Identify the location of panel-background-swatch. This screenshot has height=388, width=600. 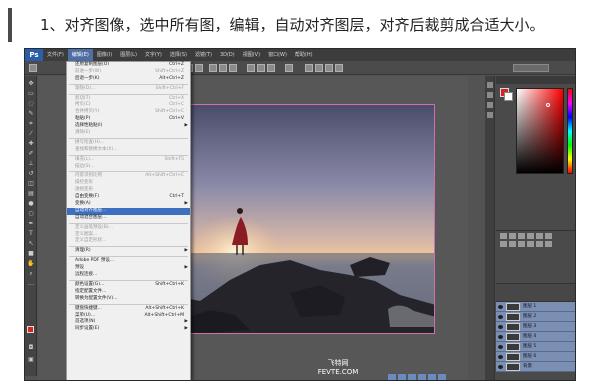
(508, 96).